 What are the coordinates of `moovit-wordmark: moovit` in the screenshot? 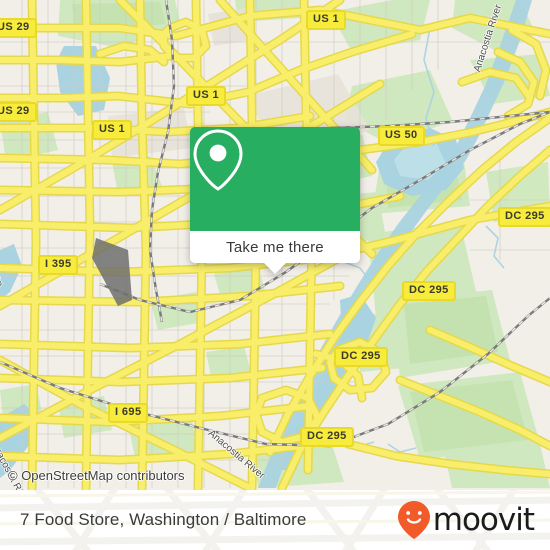 It's located at (483, 519).